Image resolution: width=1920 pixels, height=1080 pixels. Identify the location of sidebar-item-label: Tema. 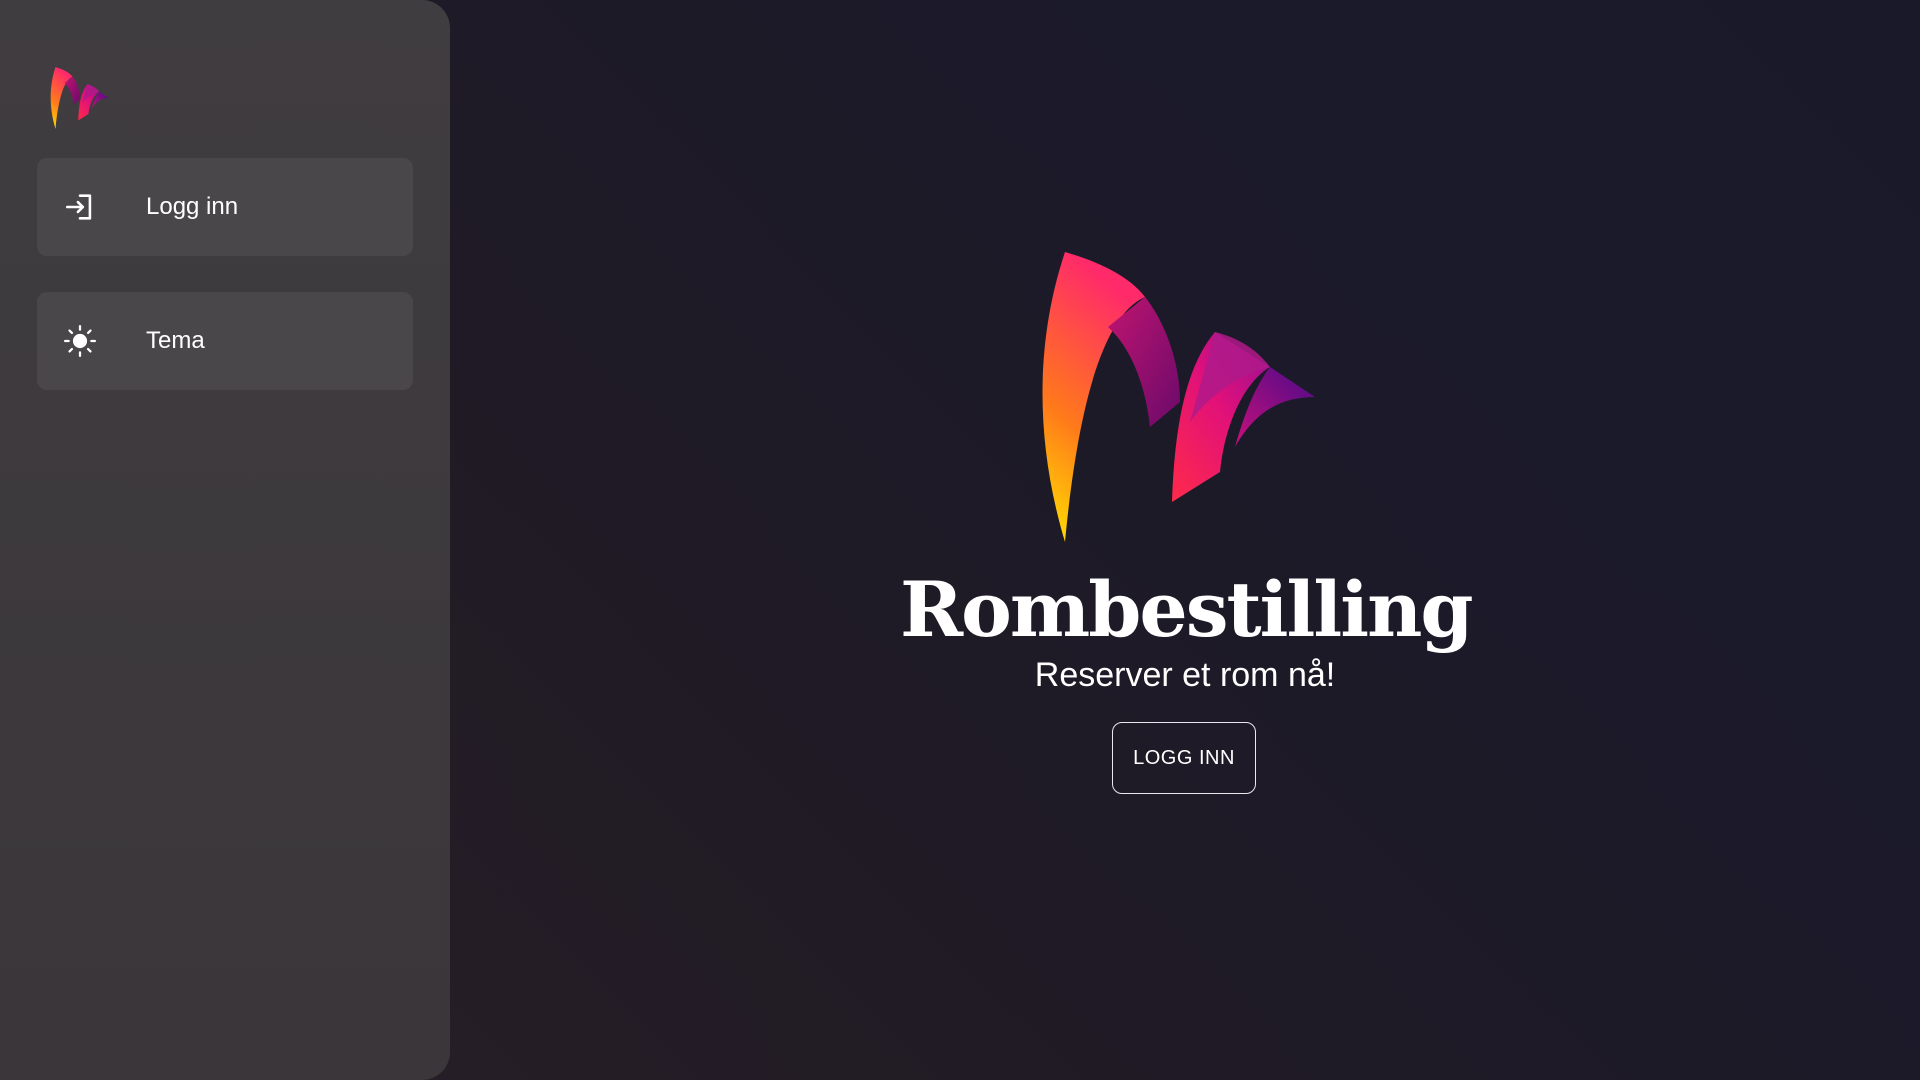
(175, 340).